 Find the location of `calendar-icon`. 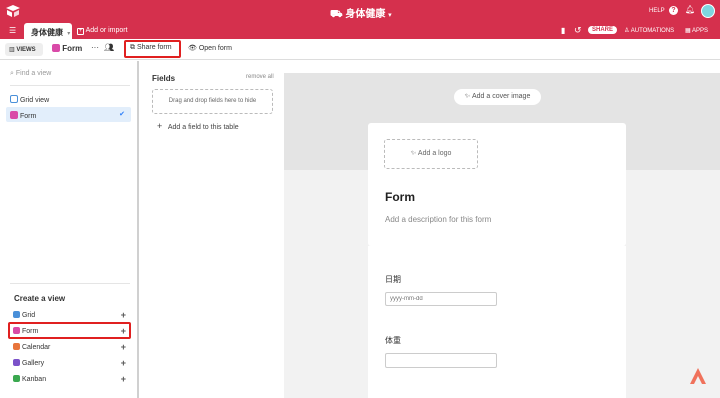

calendar-icon is located at coordinates (16, 346).